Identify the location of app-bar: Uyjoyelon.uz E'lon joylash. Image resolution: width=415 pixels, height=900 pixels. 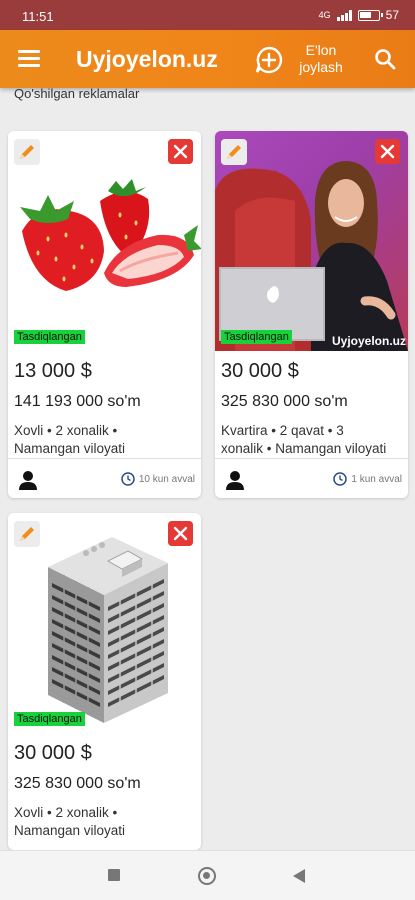
(207, 59).